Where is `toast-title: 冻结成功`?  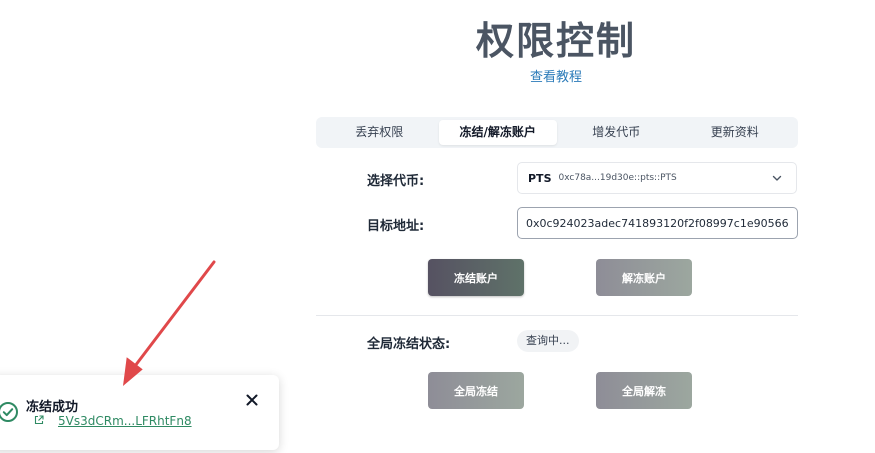
toast-title: 冻结成功 is located at coordinates (52, 407).